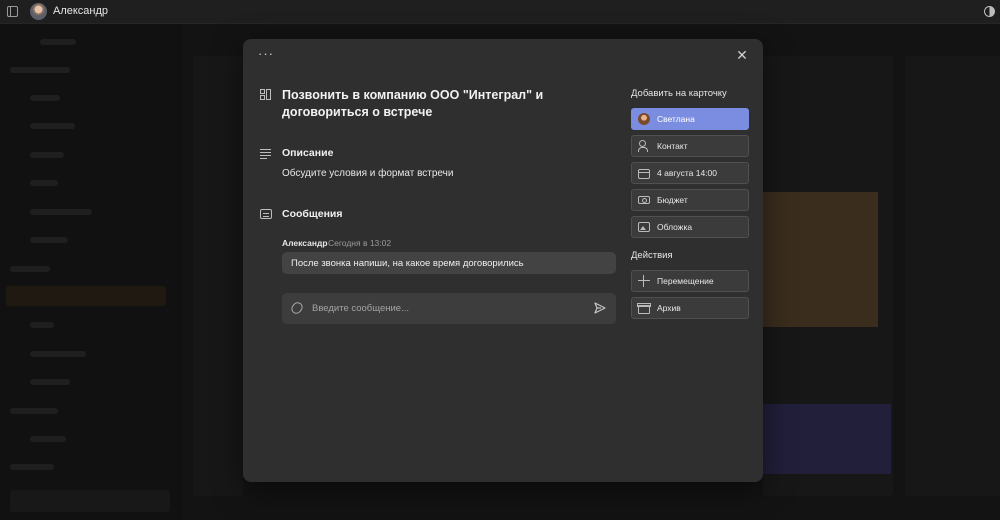 The image size is (1000, 520). What do you see at coordinates (644, 119) in the screenshot?
I see `assignee-avatar` at bounding box center [644, 119].